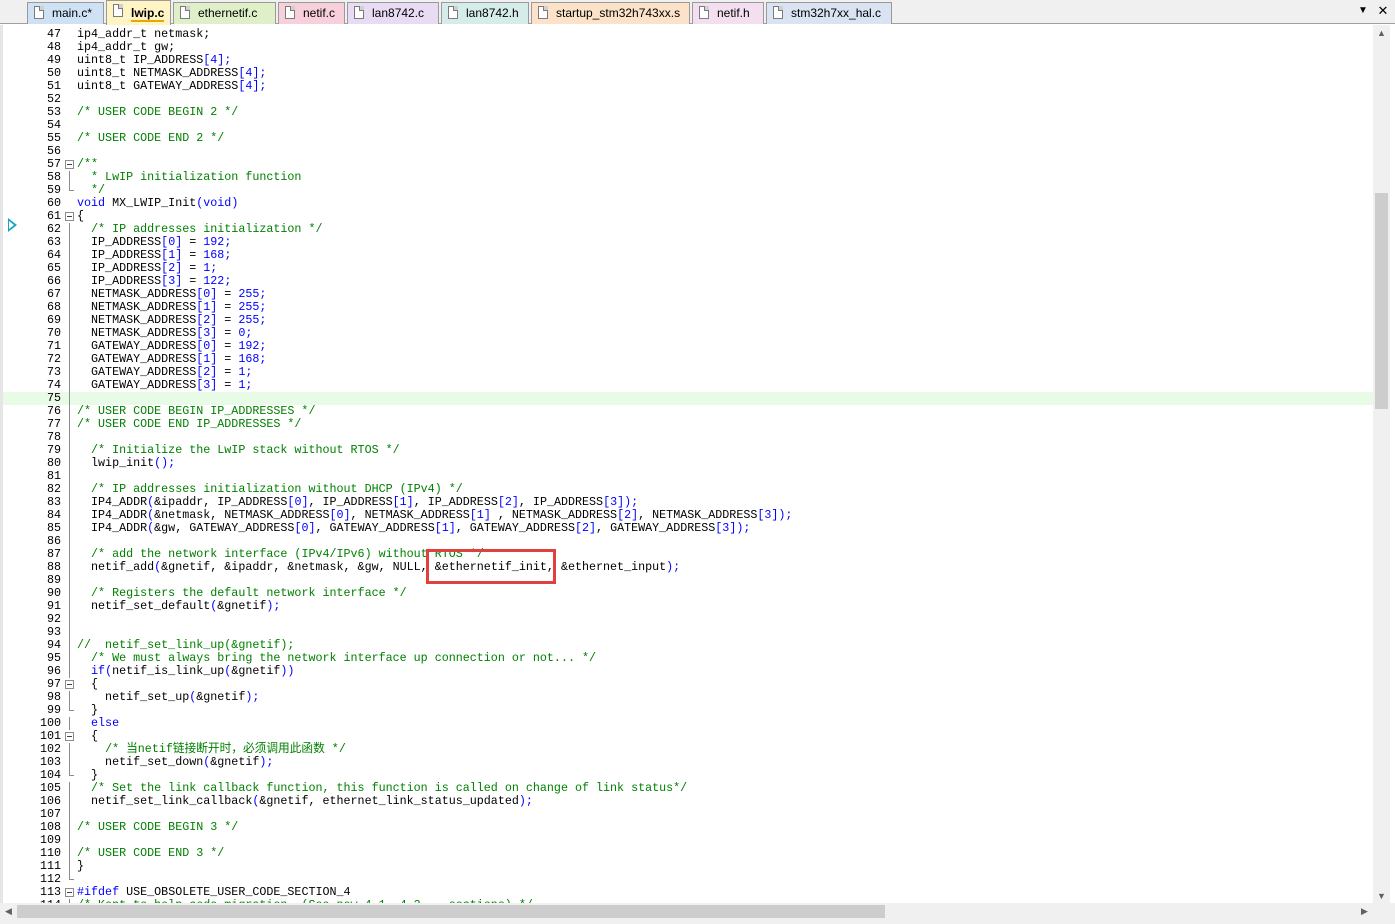  Describe the element at coordinates (688, 697) in the screenshot. I see `code-line: 98 netif_set_up(&gnetif);` at that location.